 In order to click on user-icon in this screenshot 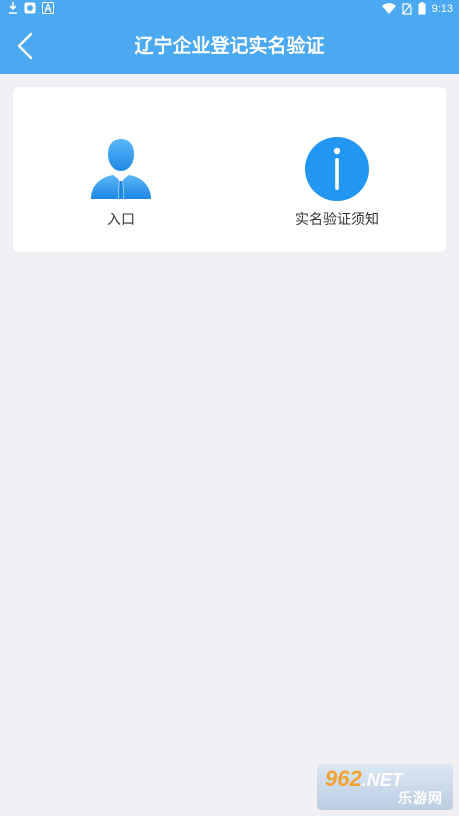, I will do `click(121, 169)`.